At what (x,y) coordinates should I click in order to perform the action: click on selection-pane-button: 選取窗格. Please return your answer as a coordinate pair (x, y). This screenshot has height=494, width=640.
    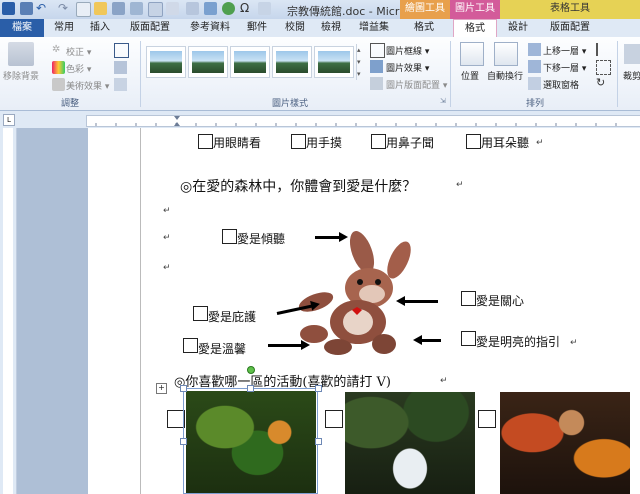
    Looking at the image, I should click on (561, 84).